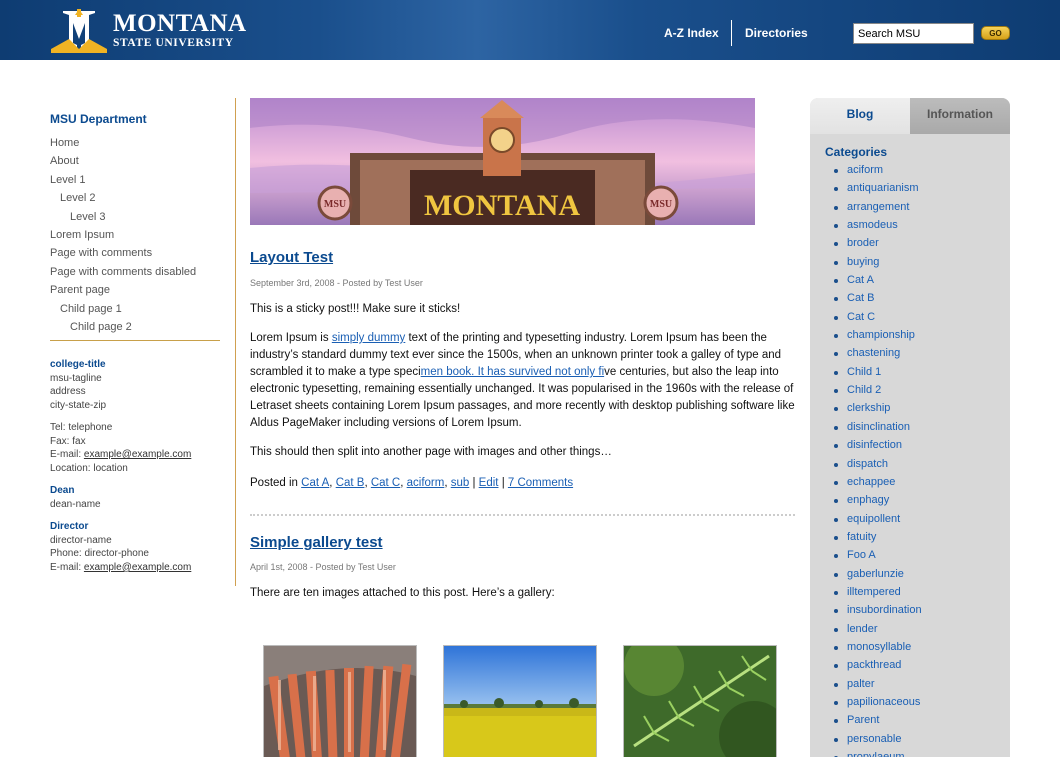 The image size is (1060, 757). What do you see at coordinates (864, 372) in the screenshot?
I see `category-link-child-1: Child 1` at bounding box center [864, 372].